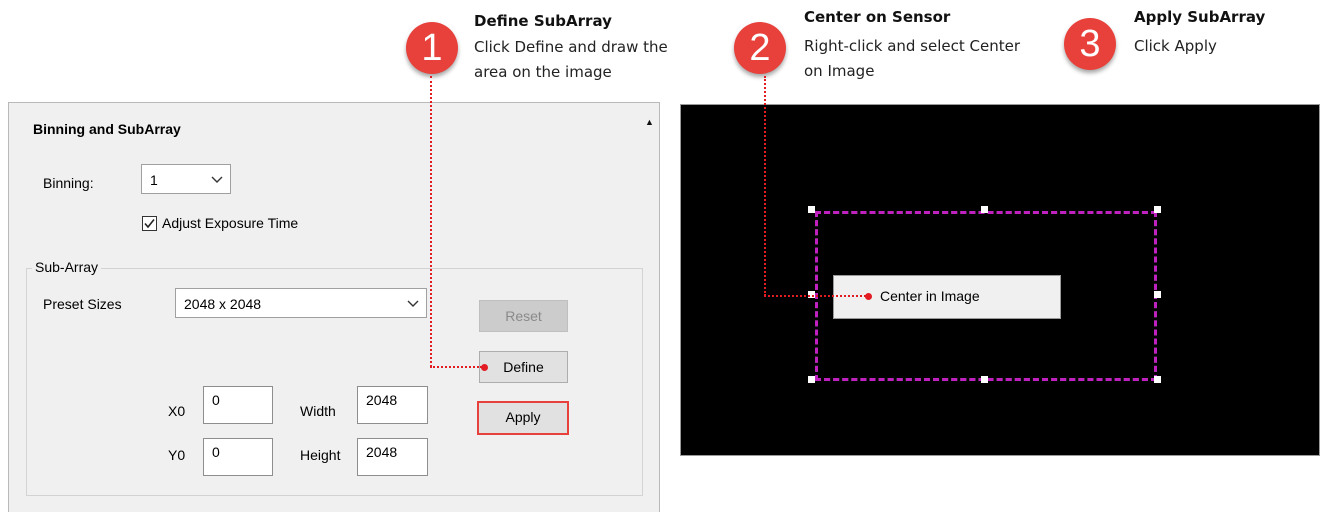 Image resolution: width=1320 pixels, height=512 pixels. Describe the element at coordinates (523, 367) in the screenshot. I see `define-button: Define` at that location.